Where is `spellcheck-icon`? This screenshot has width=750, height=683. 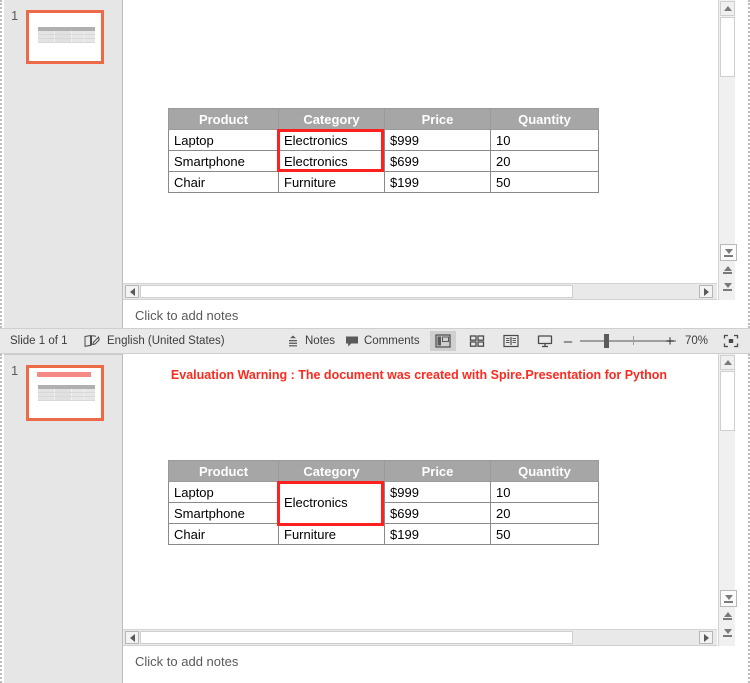 spellcheck-icon is located at coordinates (92, 341).